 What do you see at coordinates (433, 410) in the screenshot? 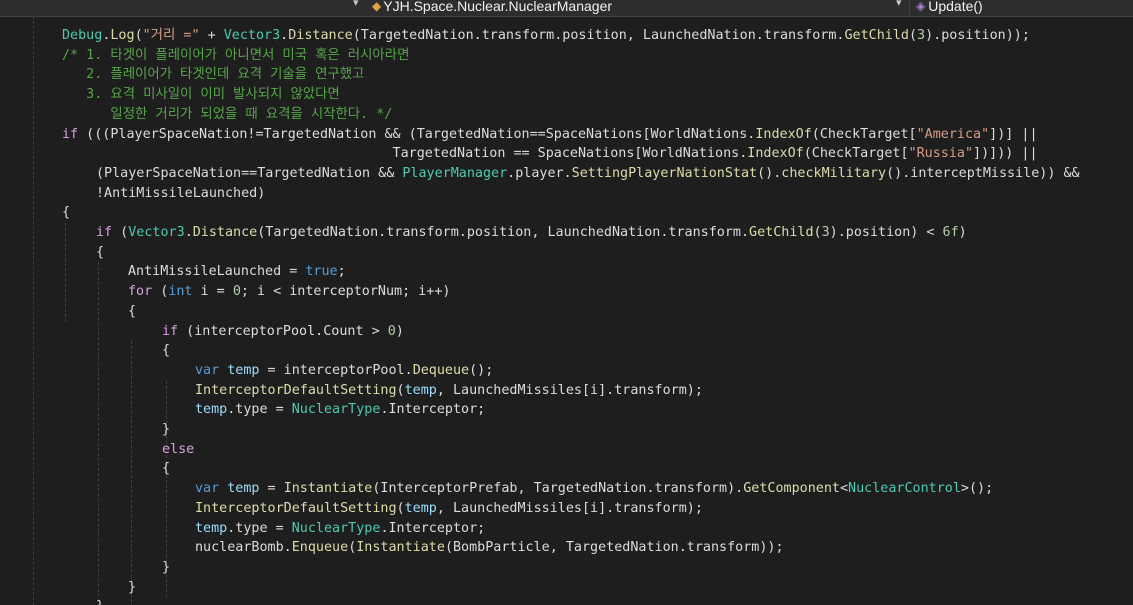
I see `code-token: .Interceptor;` at bounding box center [433, 410].